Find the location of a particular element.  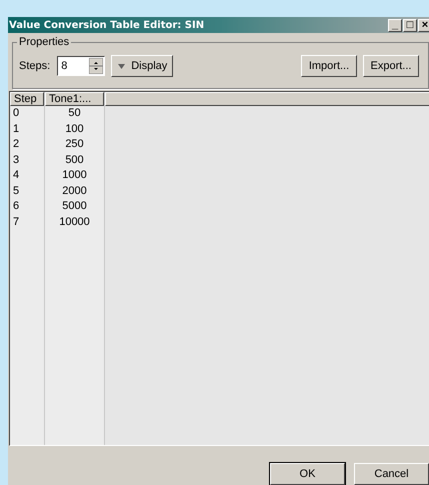

display-button: Display is located at coordinates (142, 66).